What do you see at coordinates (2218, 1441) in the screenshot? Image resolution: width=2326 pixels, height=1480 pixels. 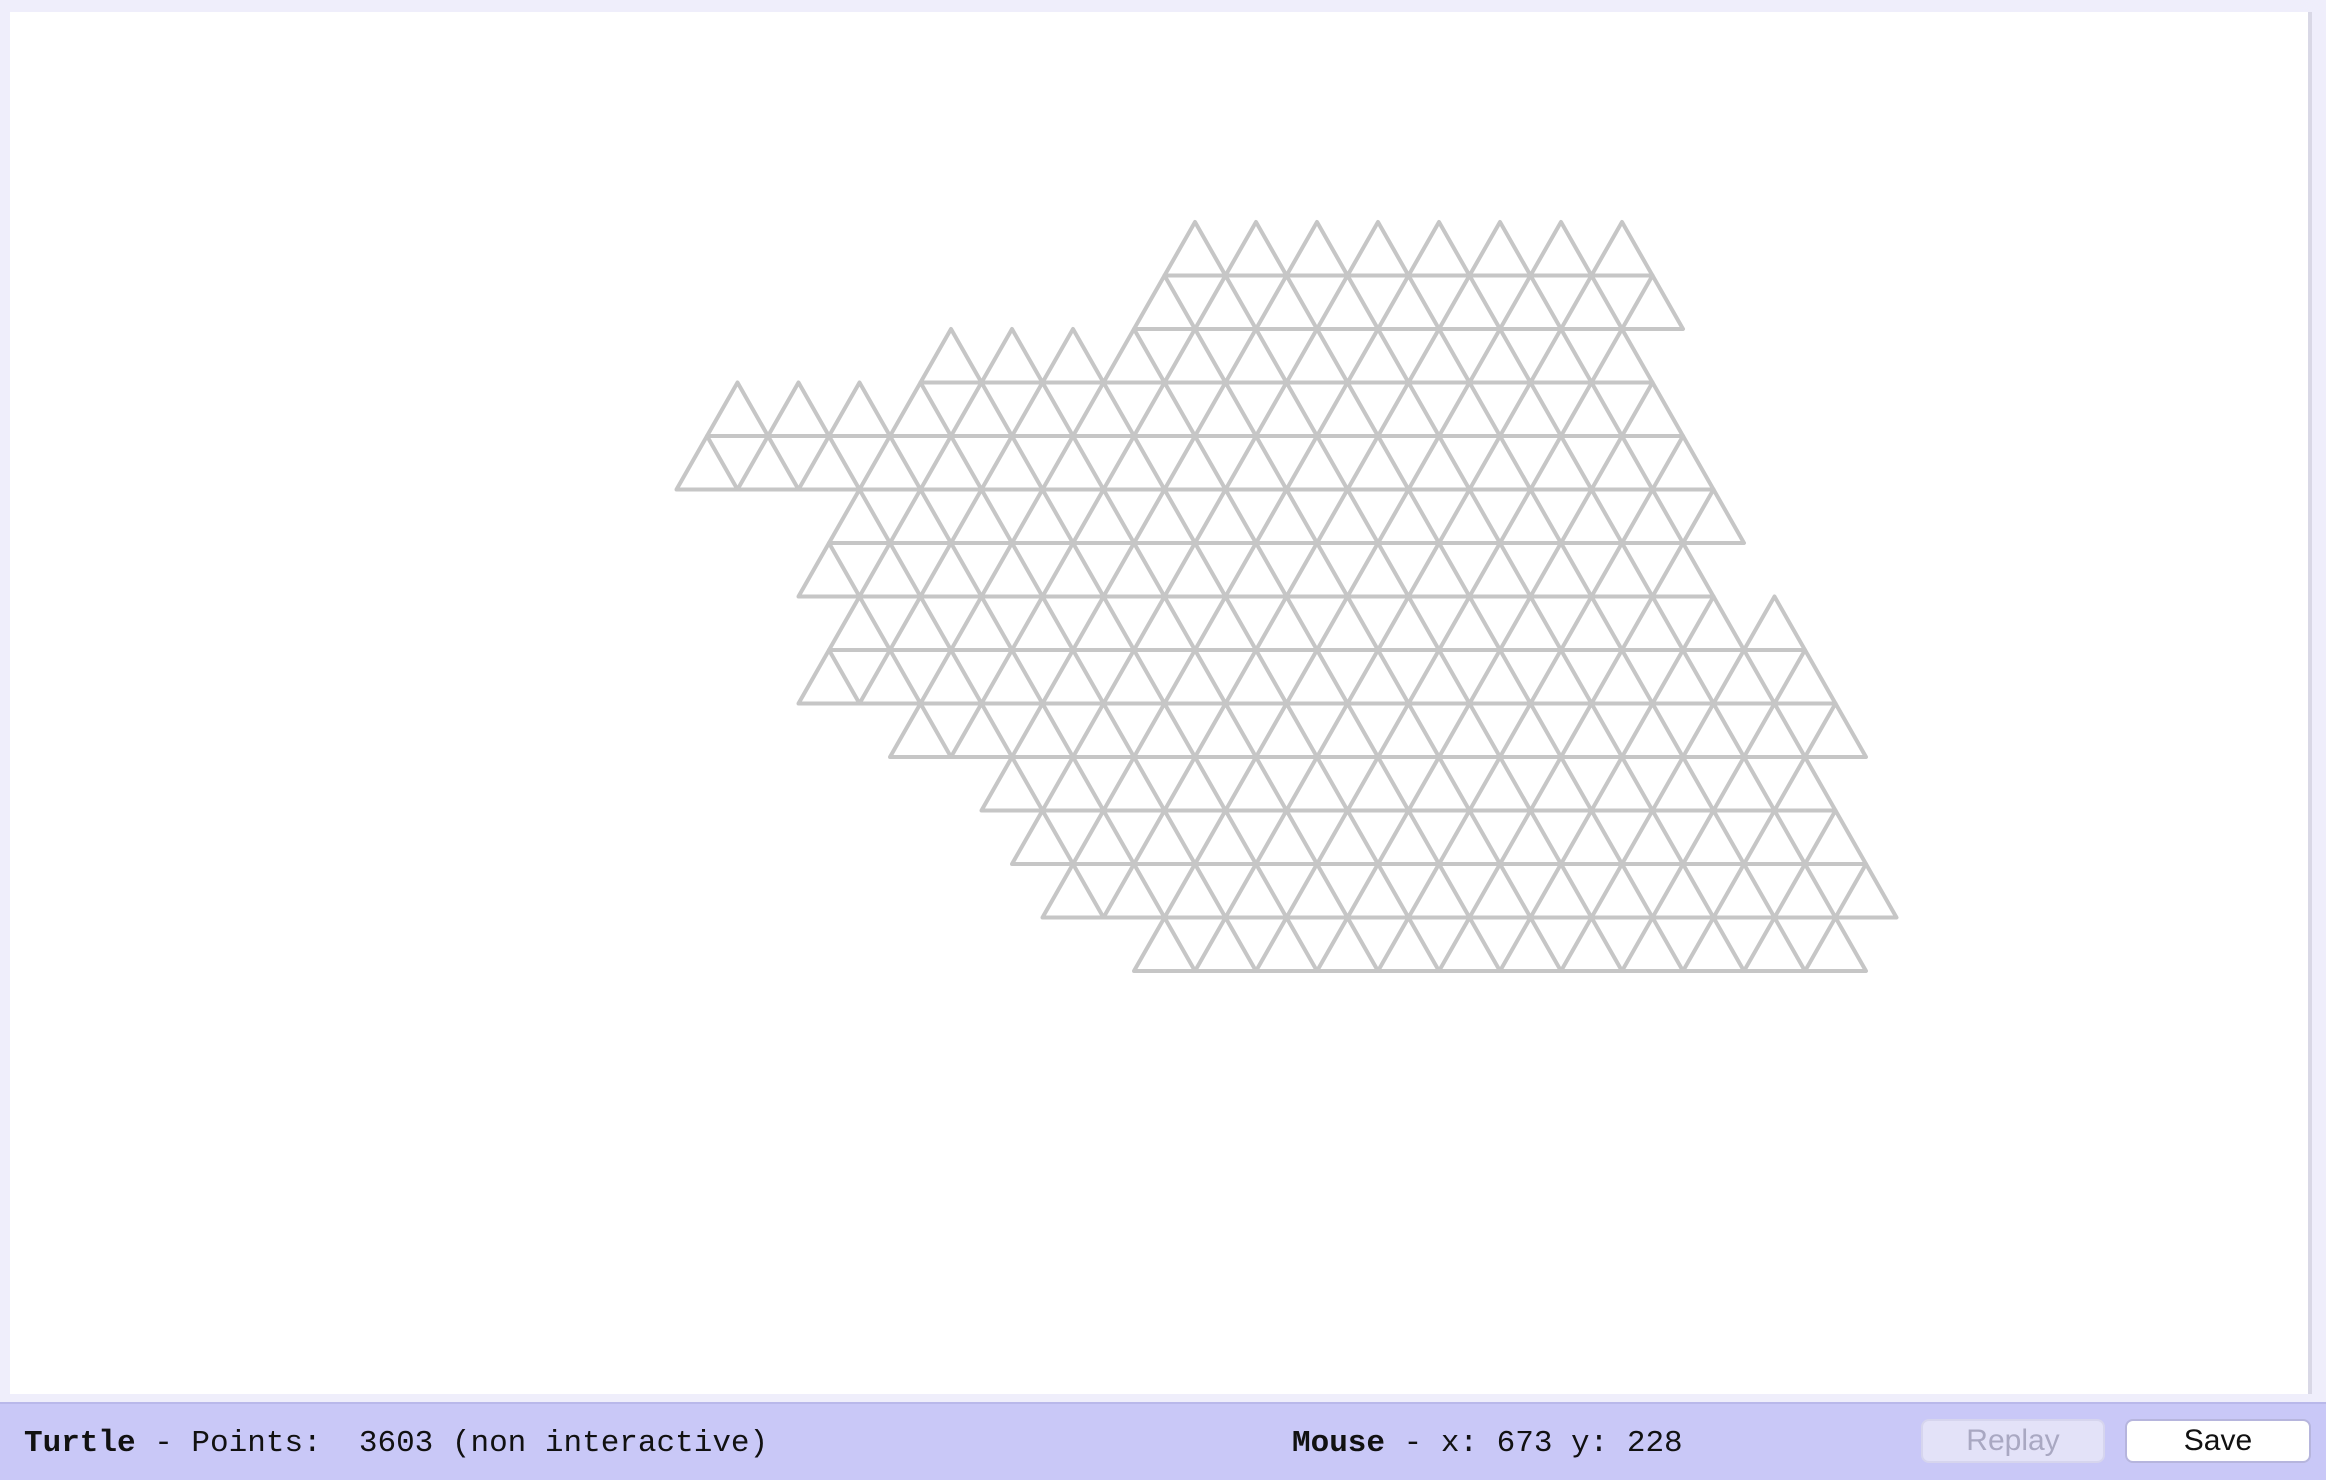 I see `save-button: Save` at bounding box center [2218, 1441].